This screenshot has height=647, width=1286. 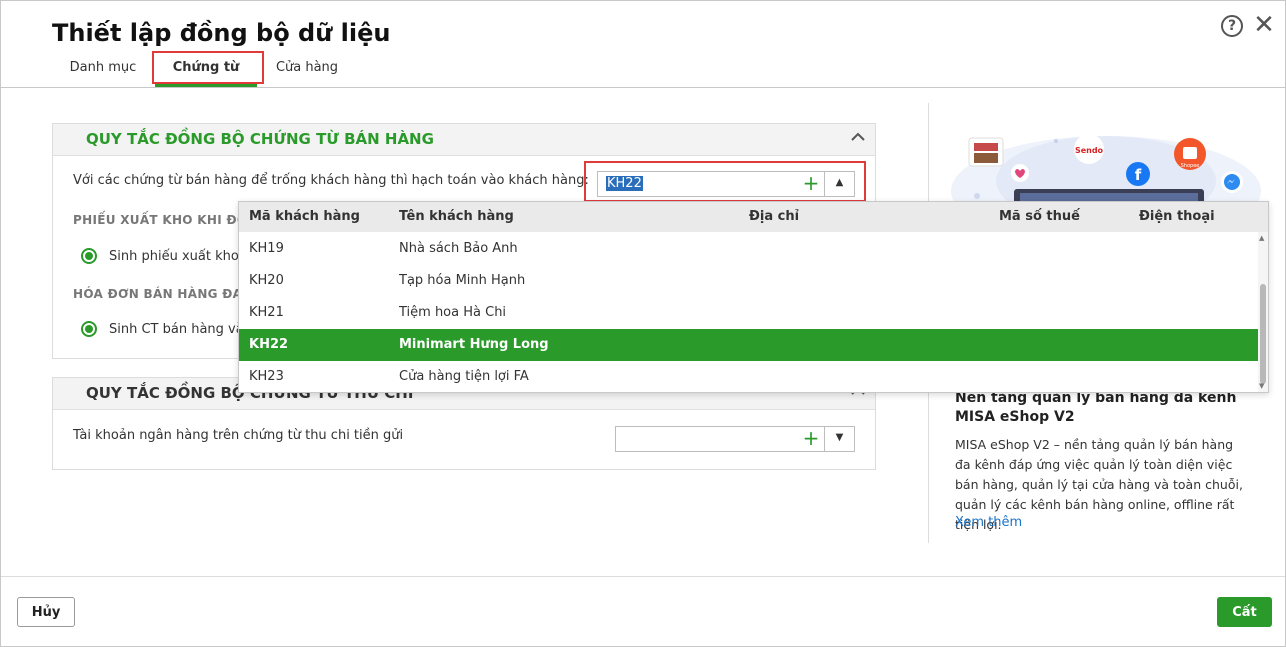 I want to click on column-phone: Điện thoại, so click(x=1177, y=216).